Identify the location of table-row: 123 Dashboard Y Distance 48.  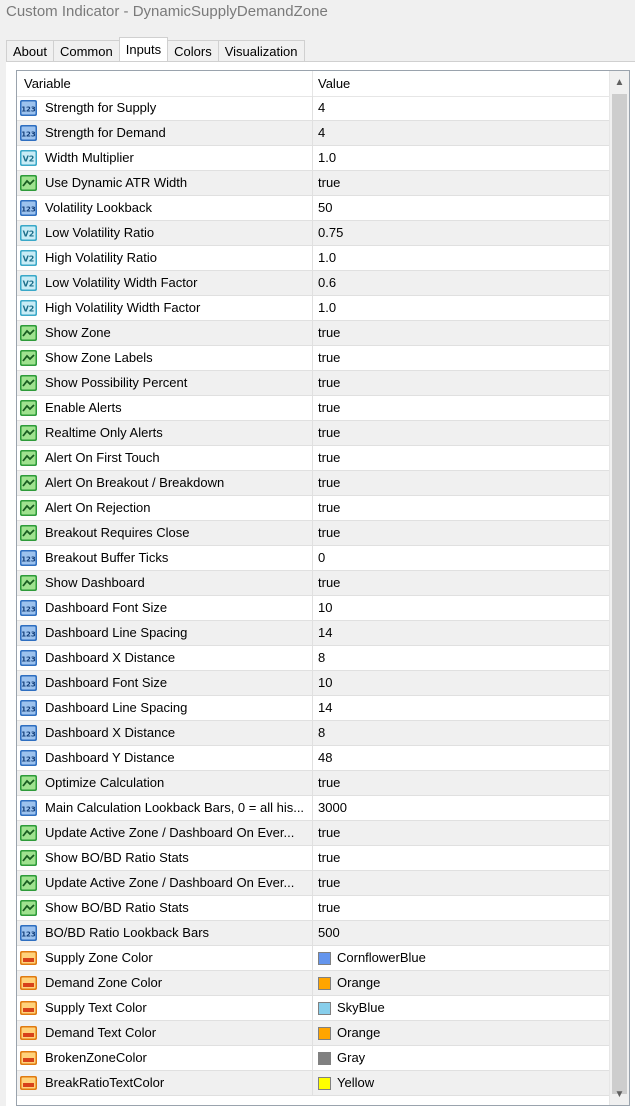
(313, 758).